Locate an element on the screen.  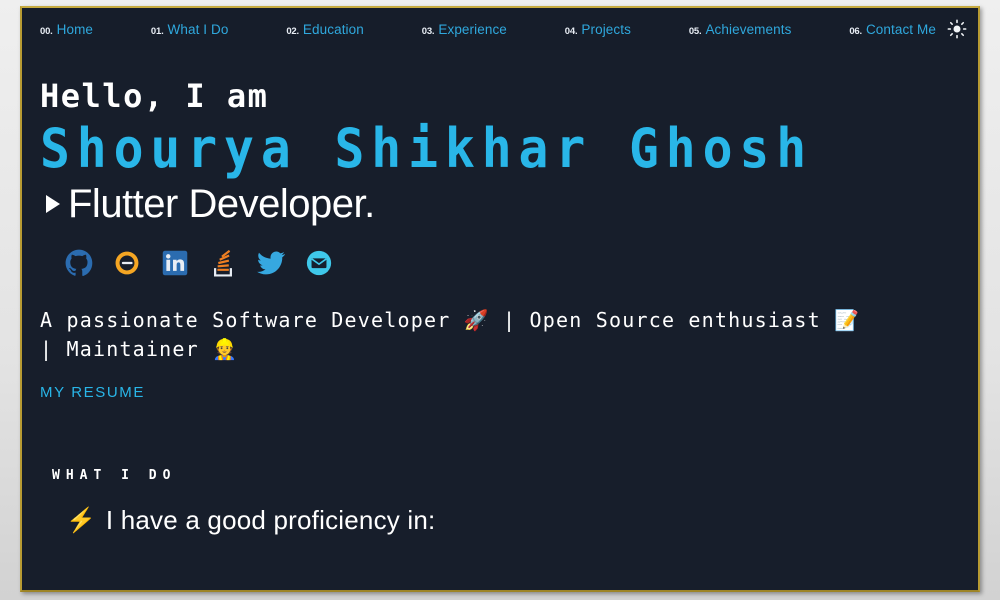
nav-item-label: Contact Me is located at coordinates (900, 29).